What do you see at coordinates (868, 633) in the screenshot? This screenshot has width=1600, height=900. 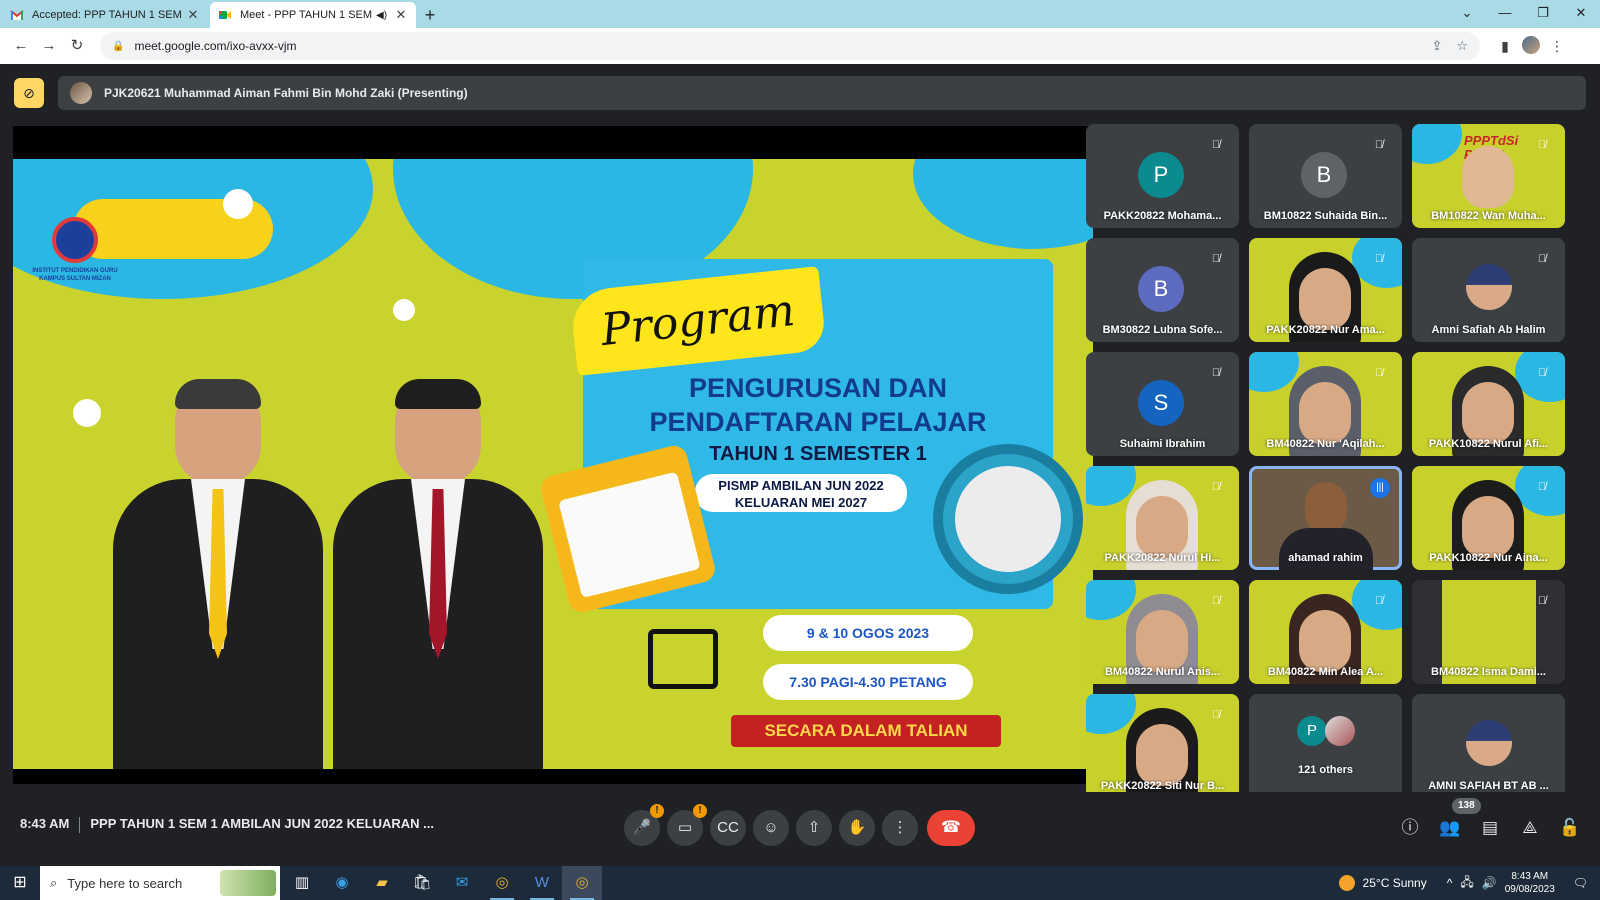 I see `date-pill: 9 & 10 OGOS 2023` at bounding box center [868, 633].